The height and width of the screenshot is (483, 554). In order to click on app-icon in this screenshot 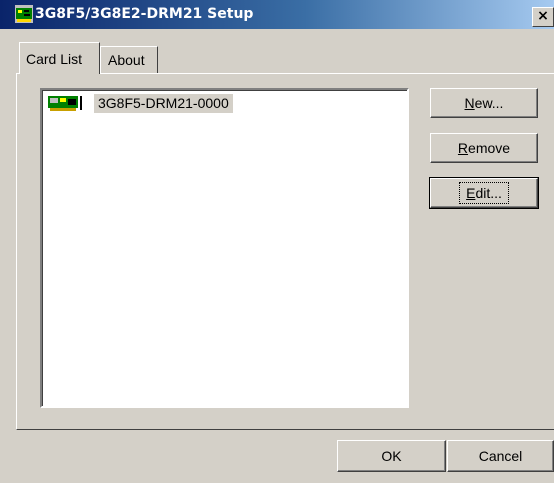, I will do `click(24, 14)`.